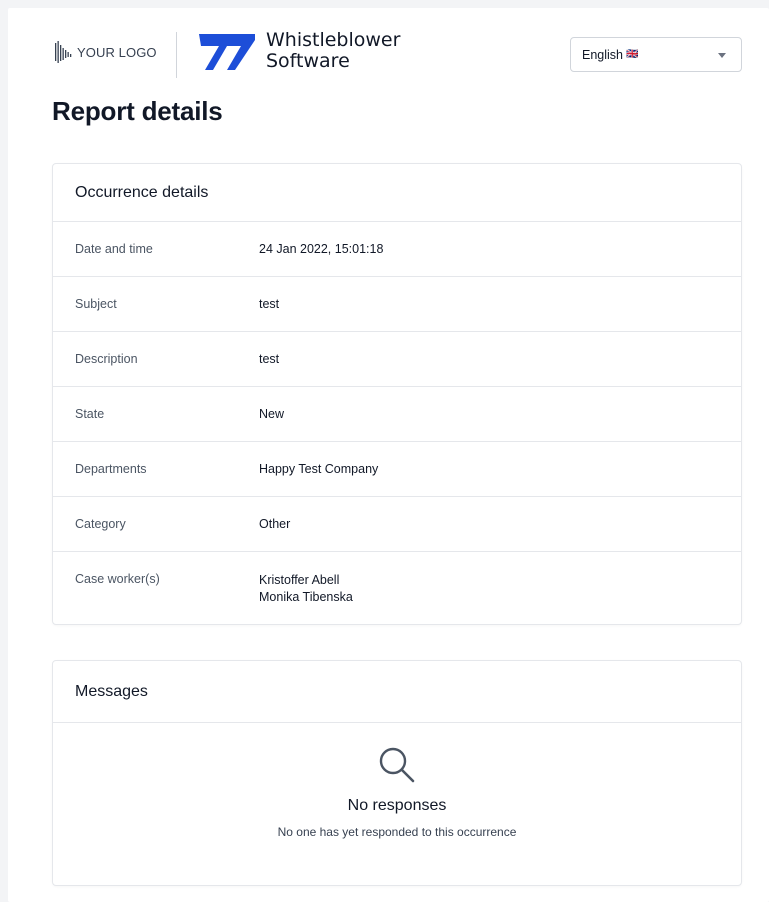 This screenshot has width=769, height=902. What do you see at coordinates (306, 597) in the screenshot?
I see `case-worker-name: Monika Tibenska` at bounding box center [306, 597].